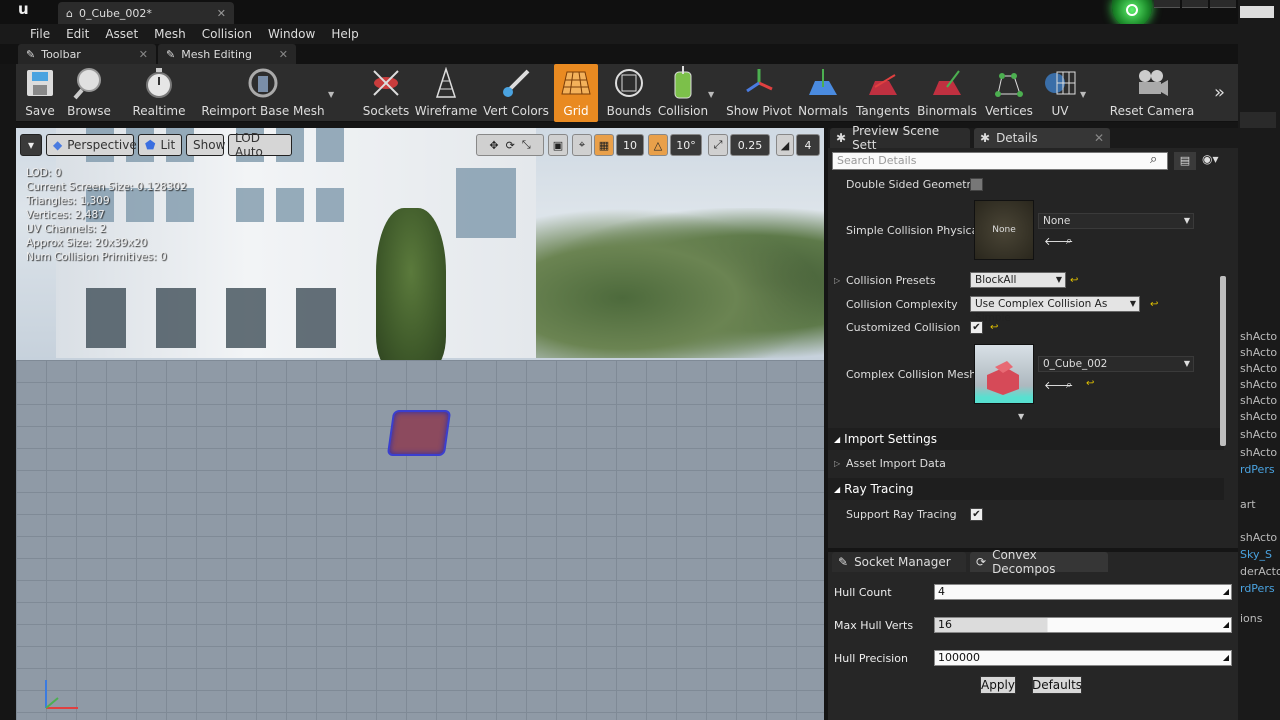 Image resolution: width=1280 pixels, height=720 pixels. What do you see at coordinates (759, 93) in the screenshot?
I see `show-pivot-button: Show Pivot` at bounding box center [759, 93].